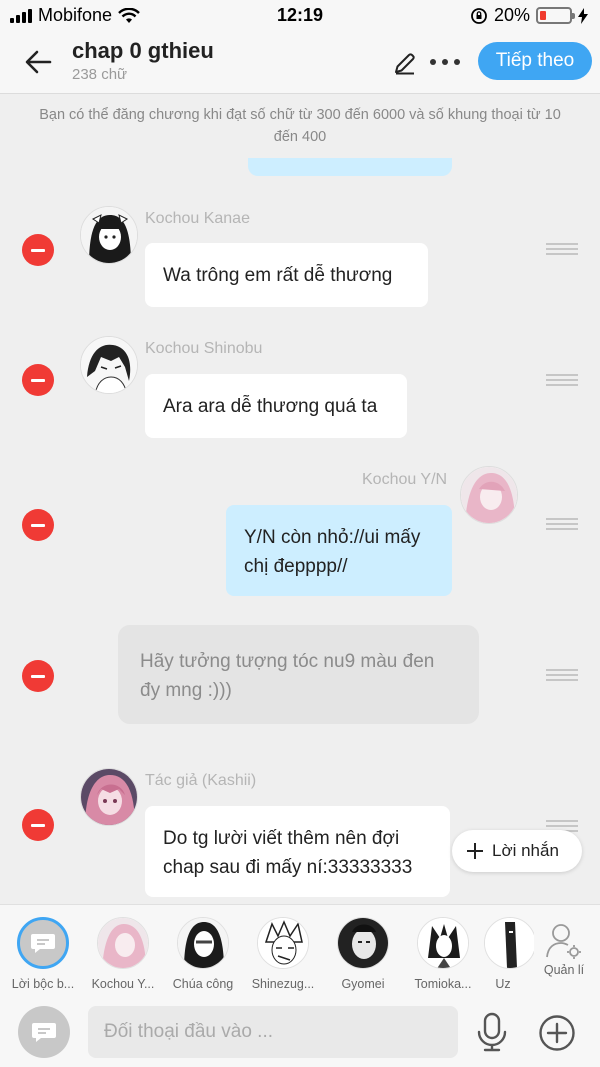 This screenshot has height=1067, width=600. I want to click on narration-mode-button, so click(44, 1032).